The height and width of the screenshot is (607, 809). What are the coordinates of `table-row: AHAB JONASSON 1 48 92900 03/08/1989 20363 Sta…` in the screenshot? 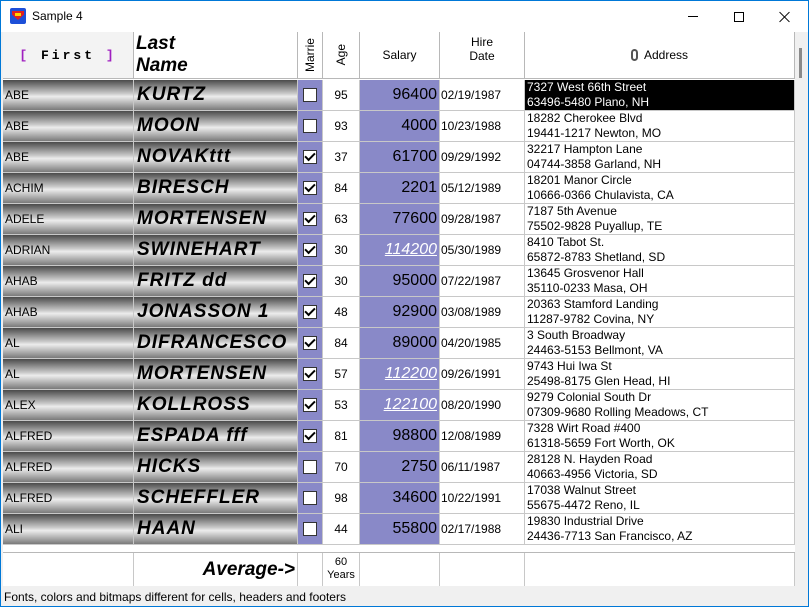 It's located at (399, 312).